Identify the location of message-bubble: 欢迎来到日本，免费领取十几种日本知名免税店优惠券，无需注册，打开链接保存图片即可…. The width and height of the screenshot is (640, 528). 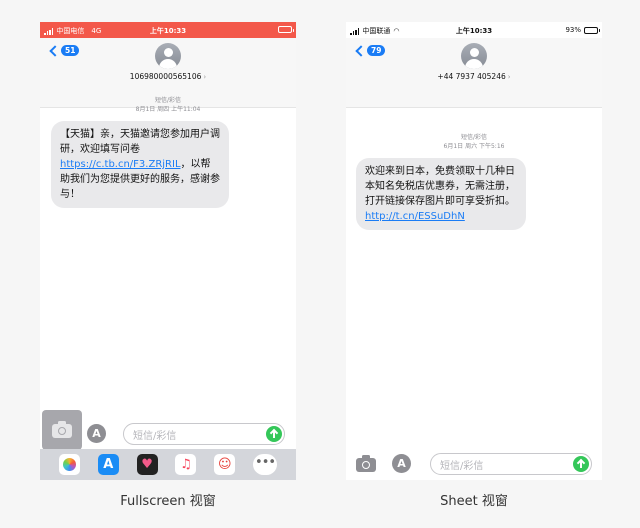
(441, 194).